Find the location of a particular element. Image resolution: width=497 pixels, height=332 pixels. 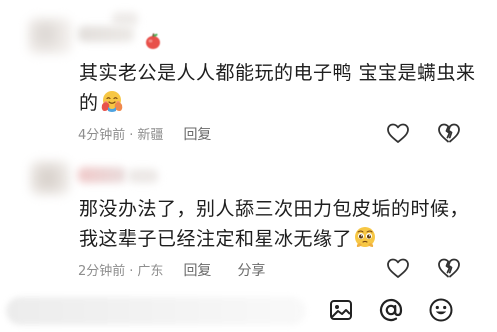

share-button: 分享 is located at coordinates (251, 270).